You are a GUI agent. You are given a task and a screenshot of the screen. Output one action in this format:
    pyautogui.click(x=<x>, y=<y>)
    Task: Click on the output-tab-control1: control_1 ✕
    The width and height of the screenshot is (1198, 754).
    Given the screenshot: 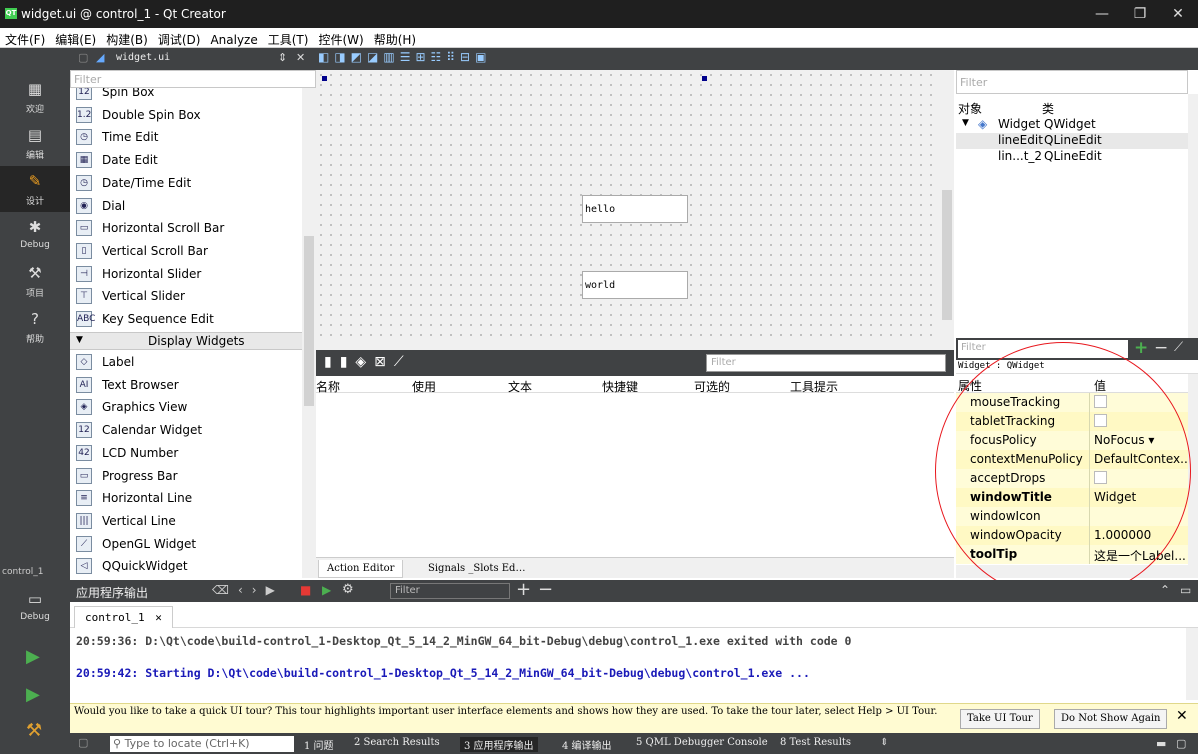 What is the action you would take?
    pyautogui.click(x=123, y=617)
    